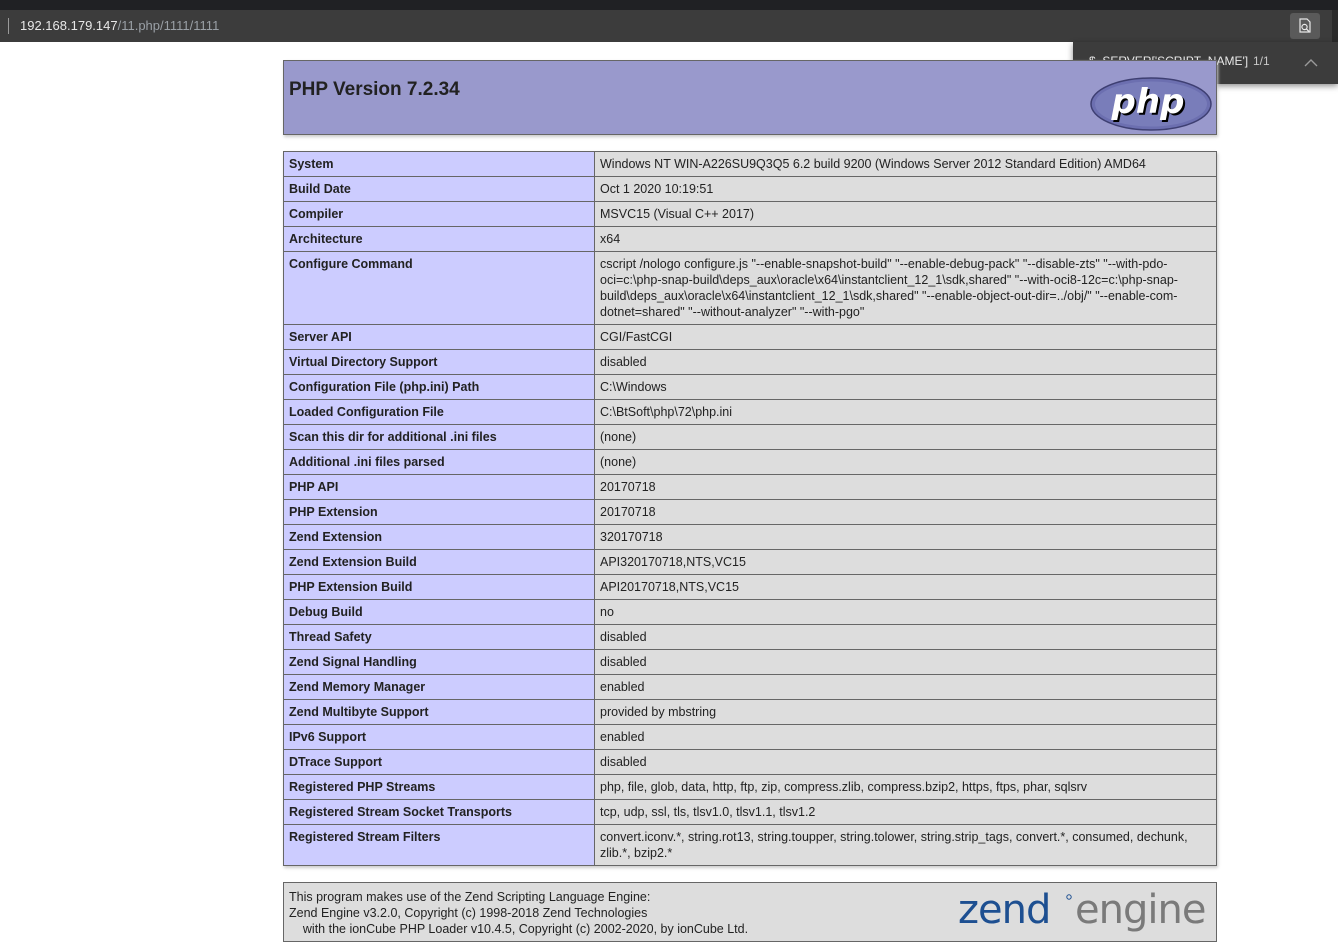 Image resolution: width=1338 pixels, height=942 pixels. I want to click on zoom-page-button, so click(1305, 26).